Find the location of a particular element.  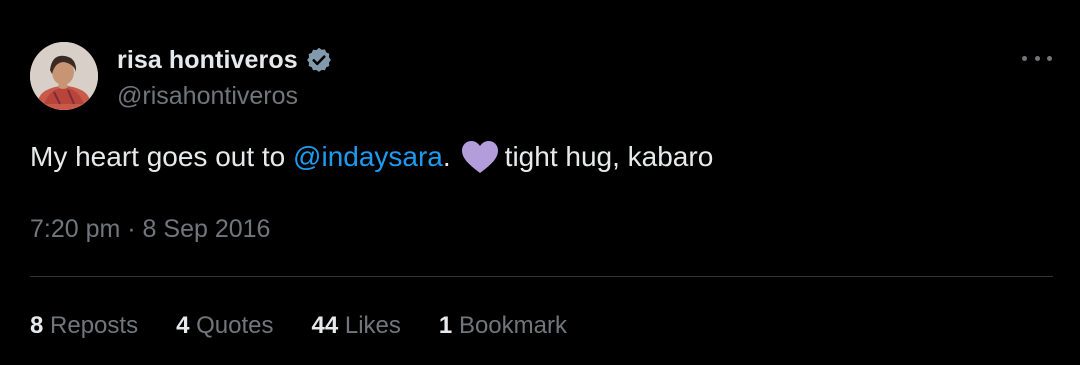

bookmarks-count: 1 is located at coordinates (445, 325).